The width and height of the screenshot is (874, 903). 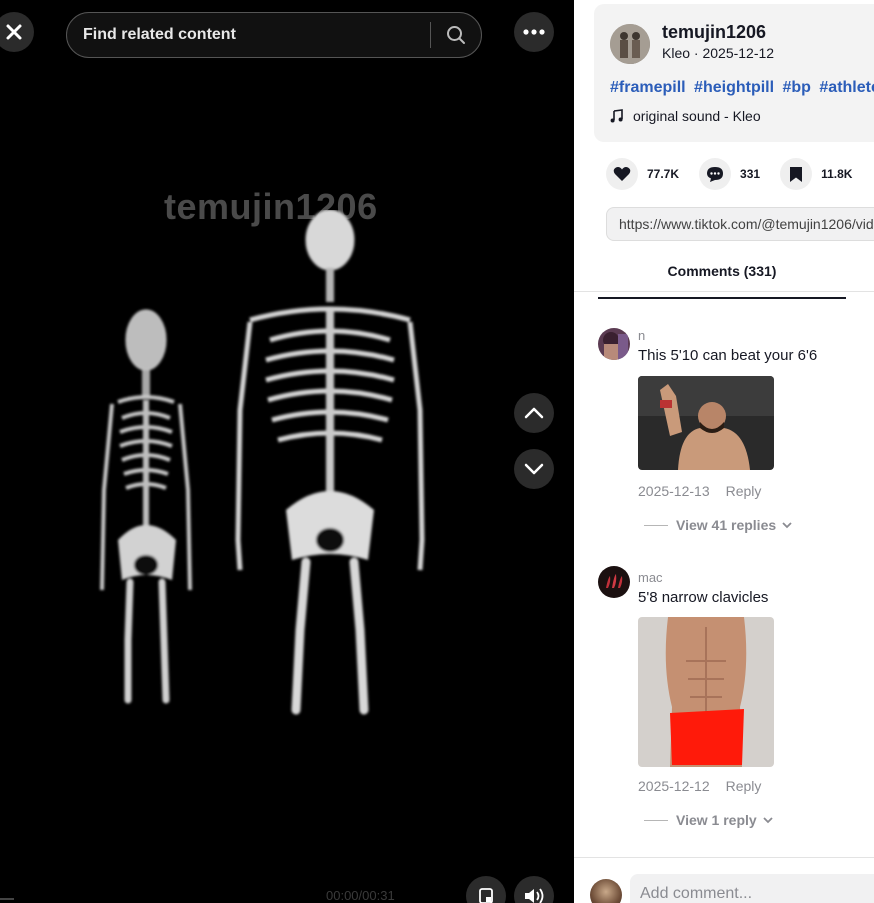 What do you see at coordinates (674, 491) in the screenshot?
I see `comment-date: 2025-12-13` at bounding box center [674, 491].